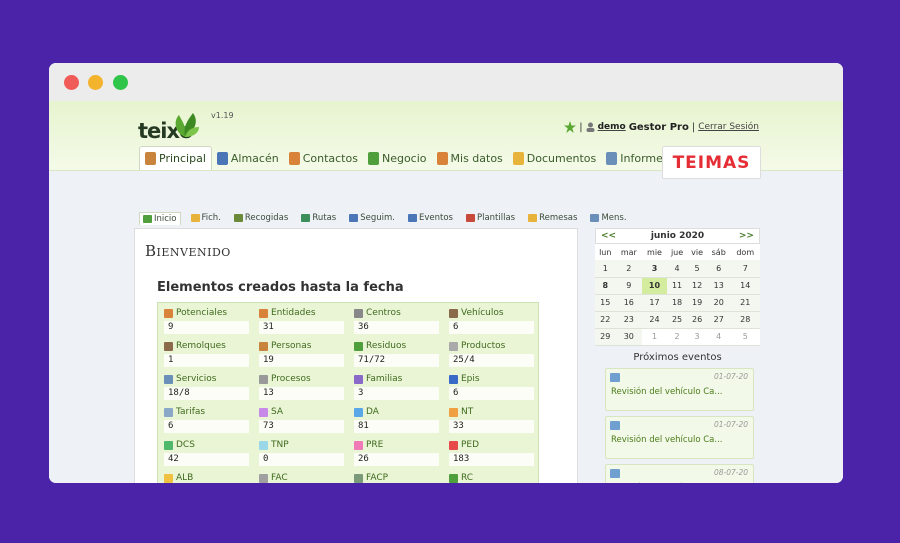 The image size is (900, 543). What do you see at coordinates (261, 218) in the screenshot?
I see `subnav-recogidas: Recogidas` at bounding box center [261, 218].